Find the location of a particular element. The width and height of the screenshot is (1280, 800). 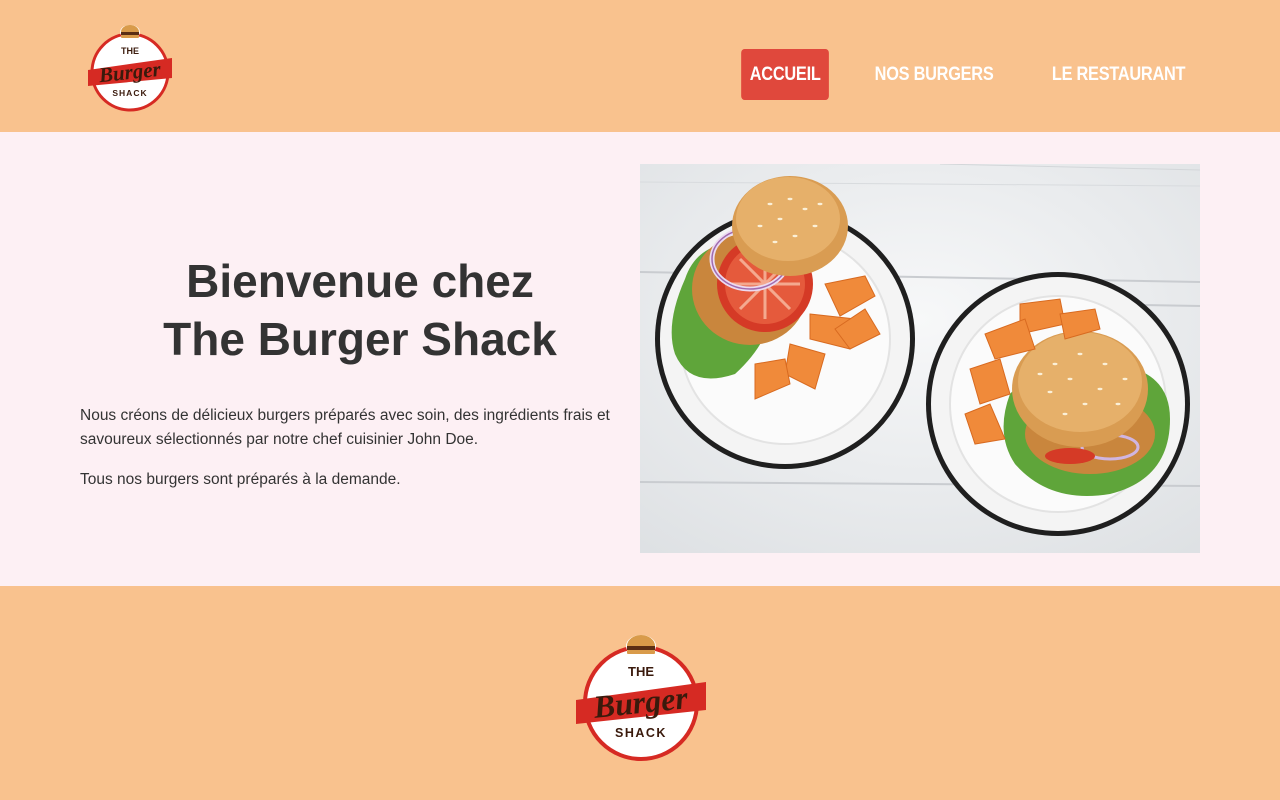

burger-shack-logo: THE Burger SHACK is located at coordinates (130, 68).